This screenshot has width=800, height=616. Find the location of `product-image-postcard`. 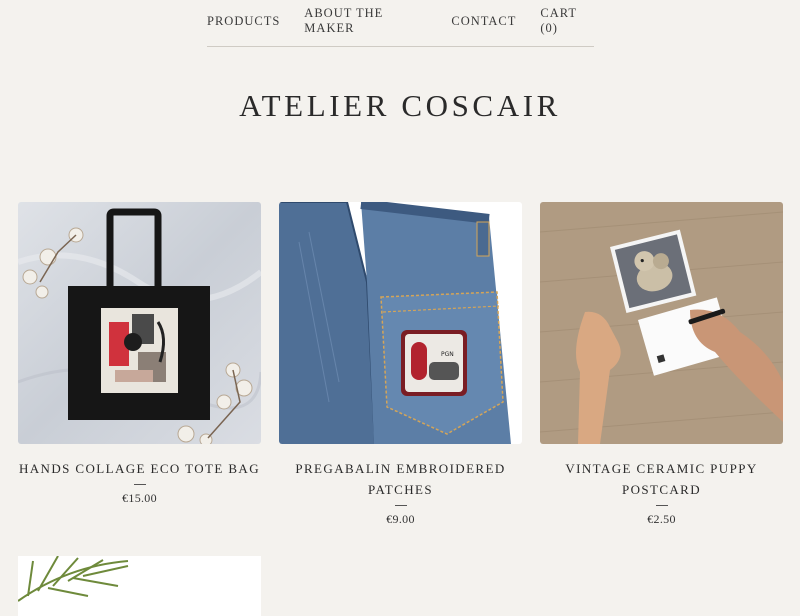

product-image-postcard is located at coordinates (661, 323).